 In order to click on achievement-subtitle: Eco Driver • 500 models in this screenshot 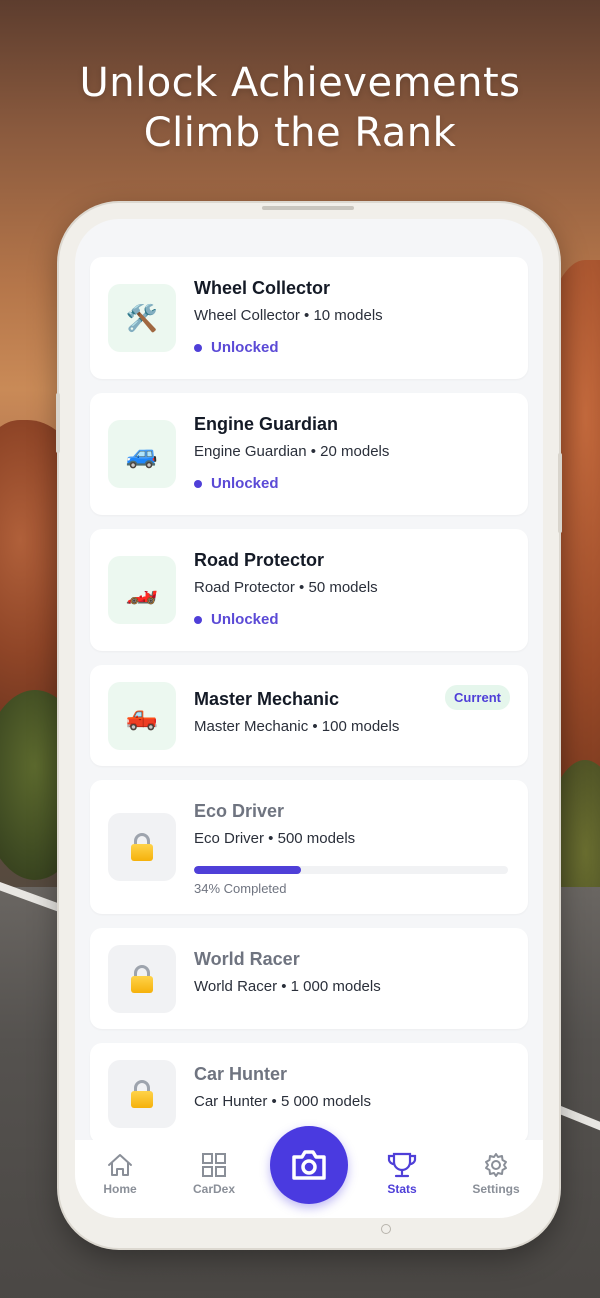, I will do `click(275, 838)`.